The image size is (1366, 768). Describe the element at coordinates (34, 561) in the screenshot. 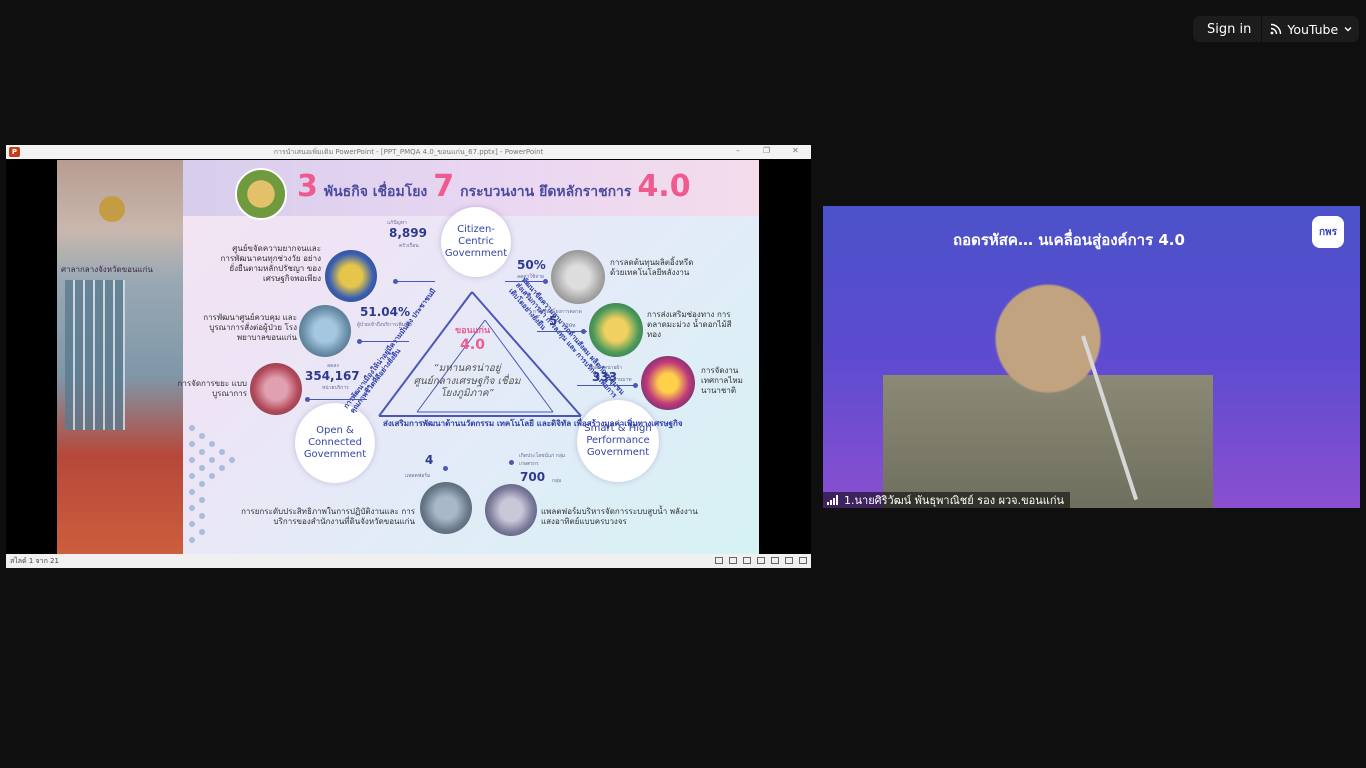

I see `slide-counter: สไลด์ 1 จาก 21` at that location.